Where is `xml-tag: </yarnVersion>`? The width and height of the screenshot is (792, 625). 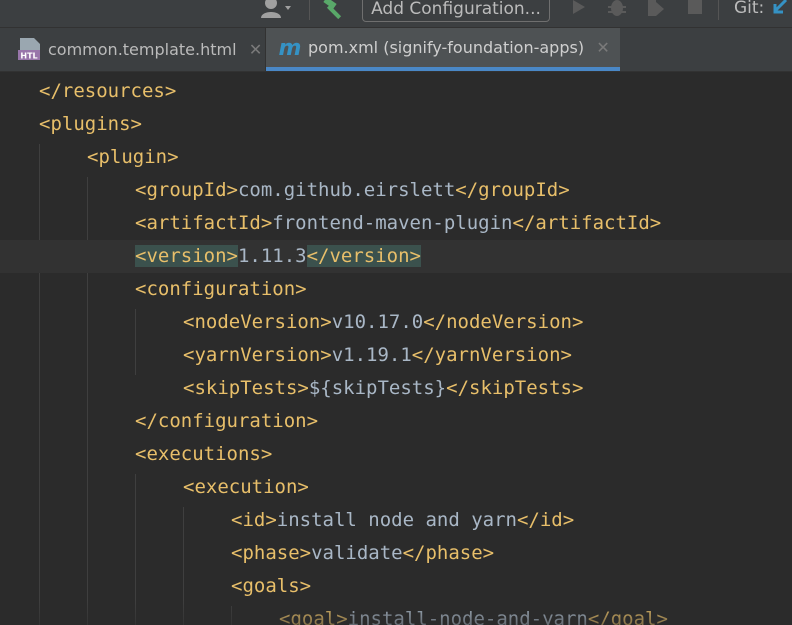 xml-tag: </yarnVersion> is located at coordinates (491, 355).